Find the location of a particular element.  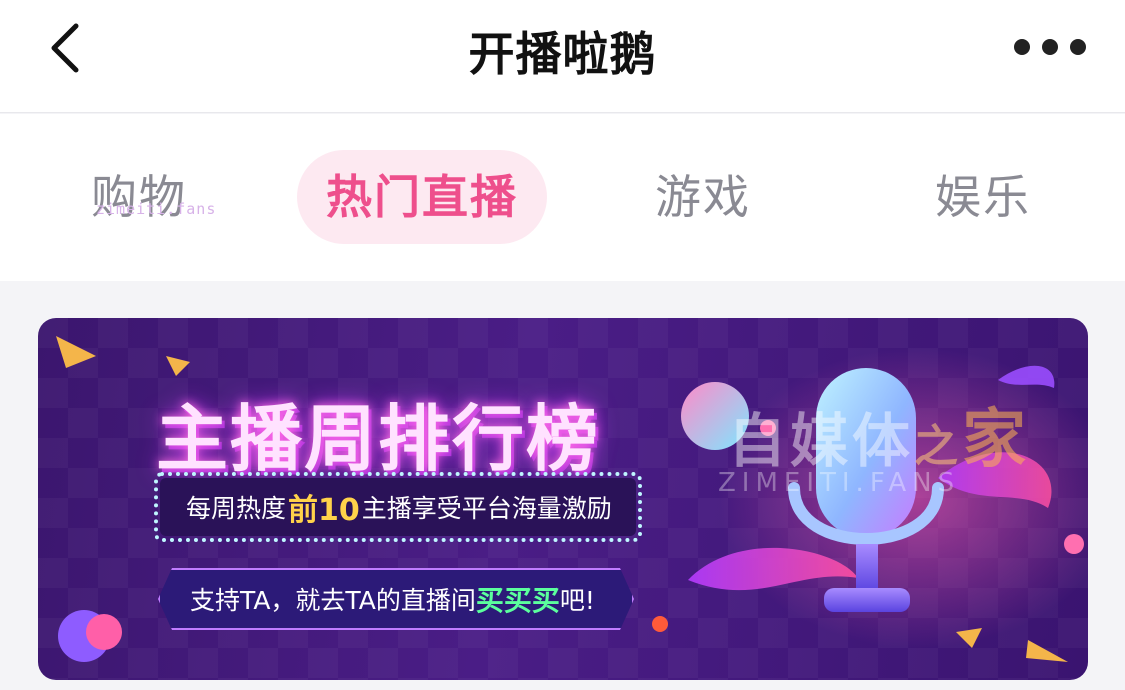

more-button is located at coordinates (1050, 47).